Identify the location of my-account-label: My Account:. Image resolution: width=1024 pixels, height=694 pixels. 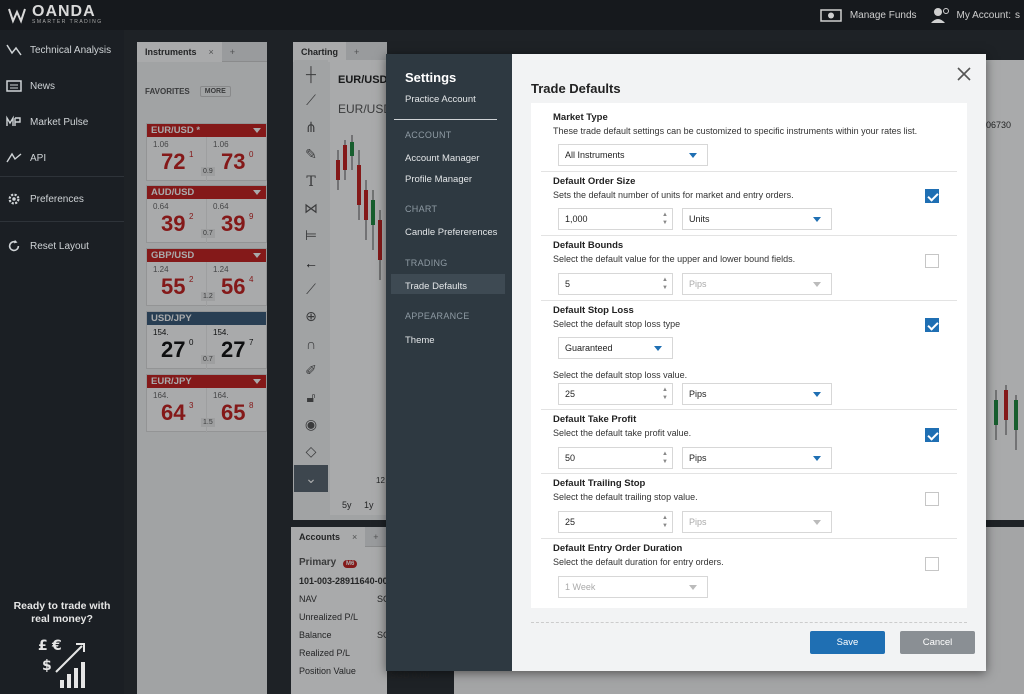
(983, 15).